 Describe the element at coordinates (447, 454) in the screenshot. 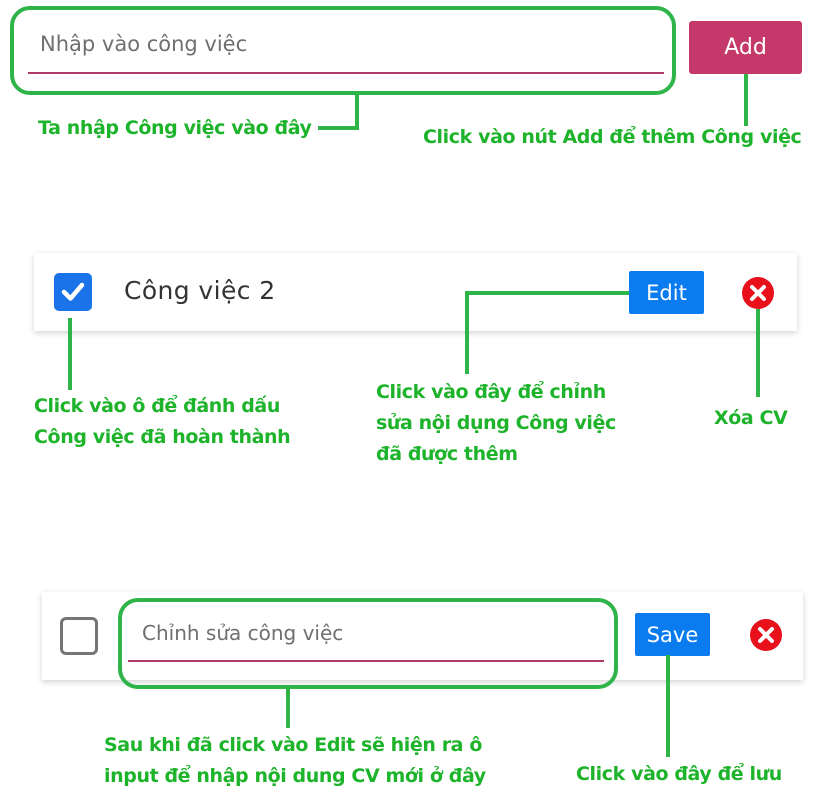

I see `annotation-edit-note-line3: đã được thêm` at that location.